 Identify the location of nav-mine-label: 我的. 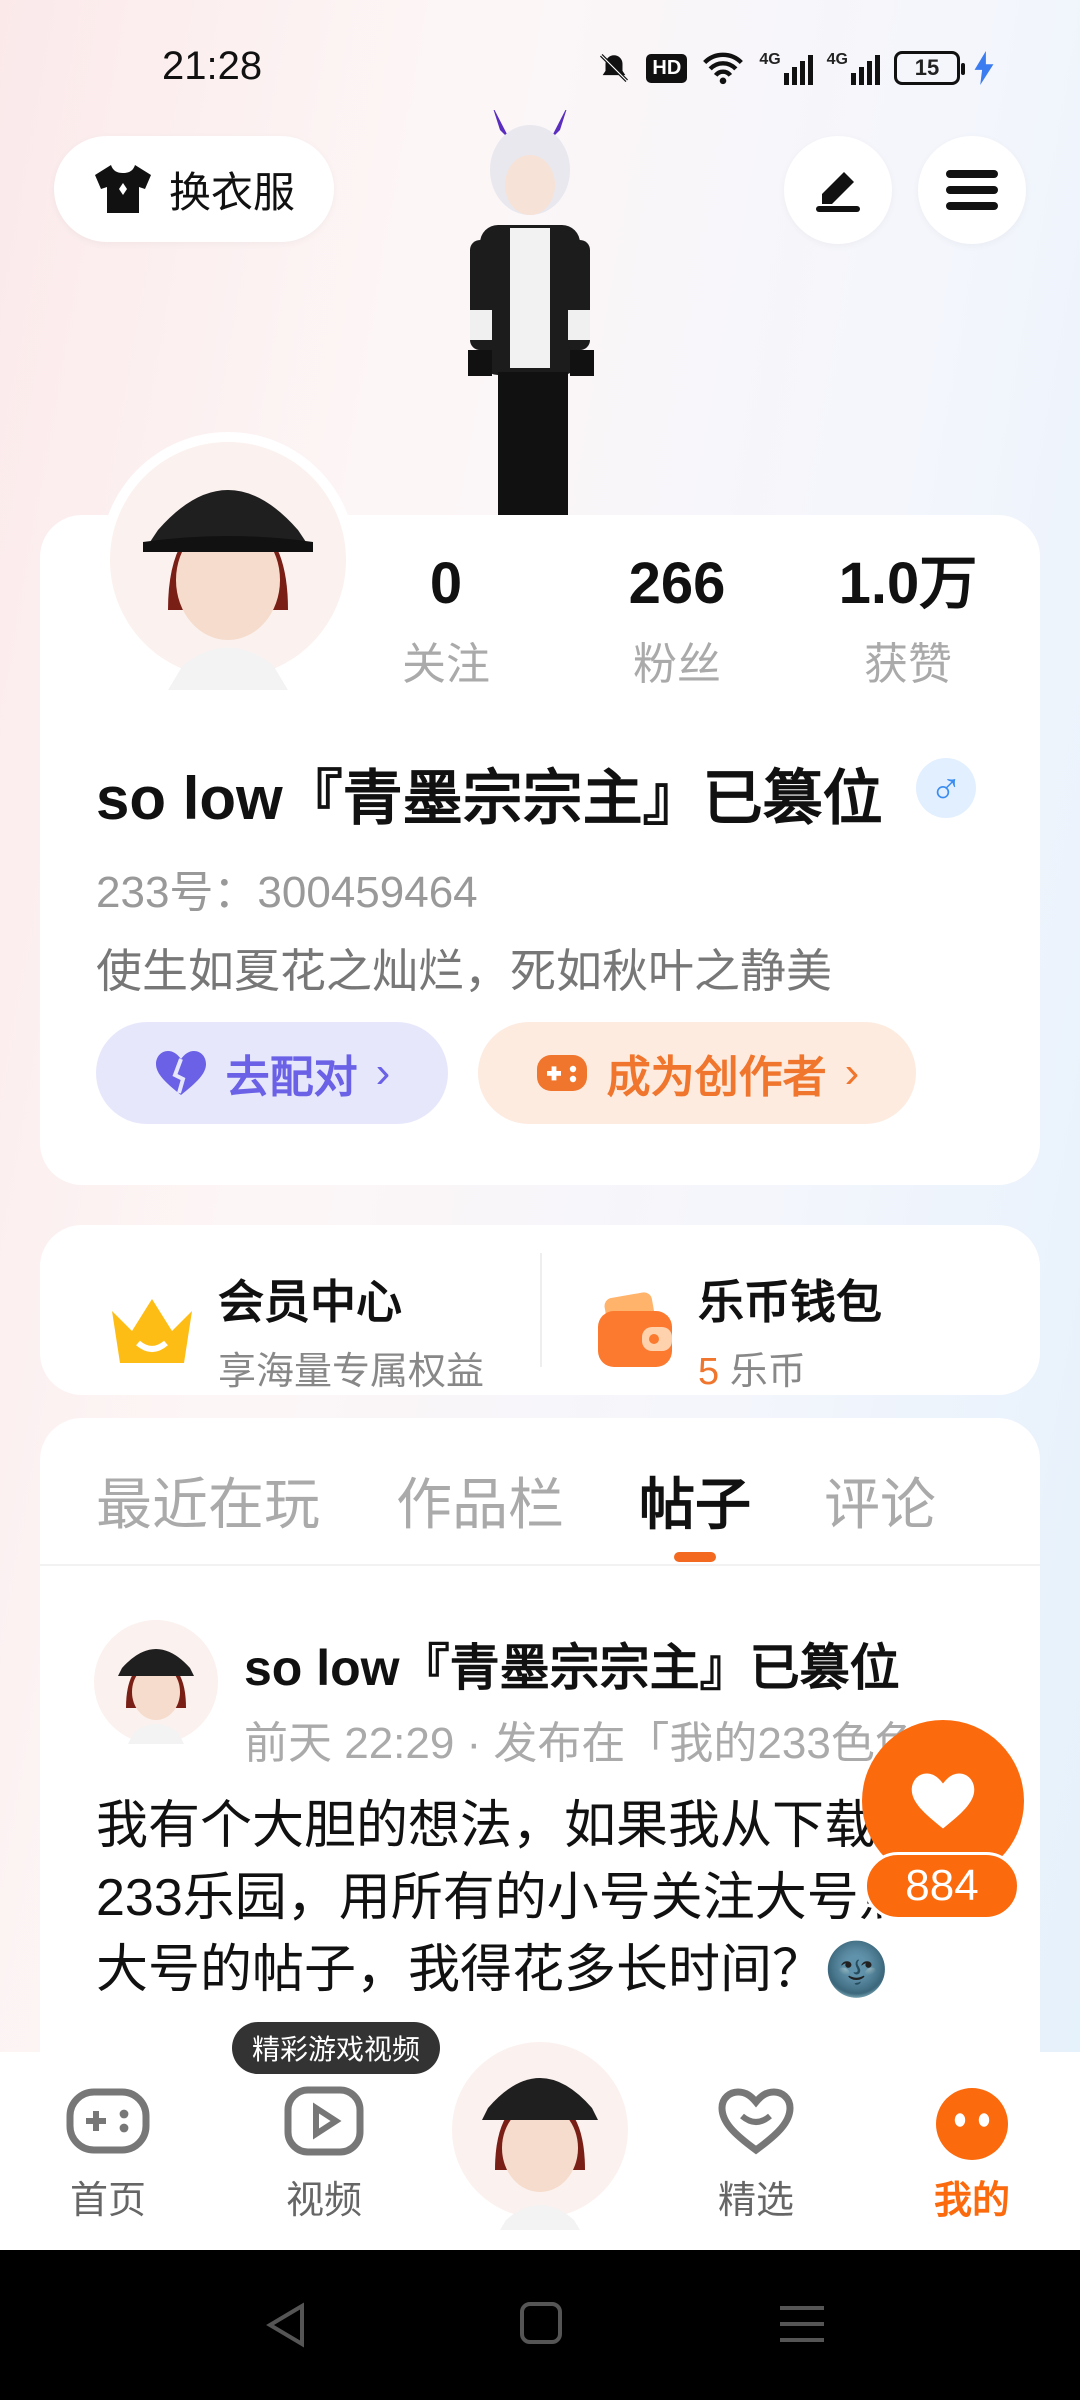
(971, 2201).